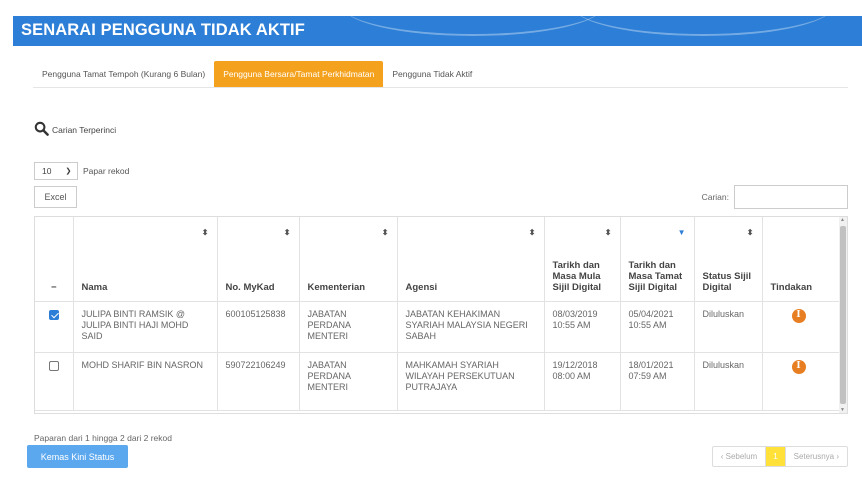 Image resolution: width=862 pixels, height=478 pixels. I want to click on pagination: ‹ Sebelum 1 Seterusnya ›, so click(779, 456).